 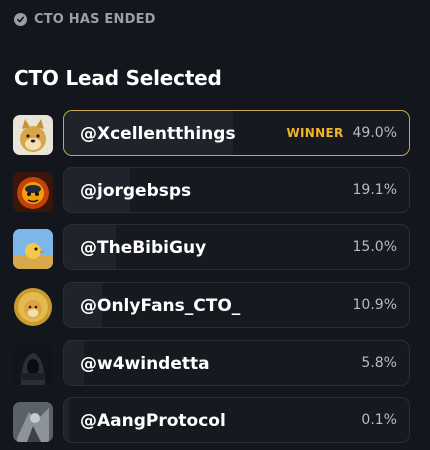 I want to click on candidate-row: @OnlyFans_CTO_ 10.9%, so click(x=215, y=306).